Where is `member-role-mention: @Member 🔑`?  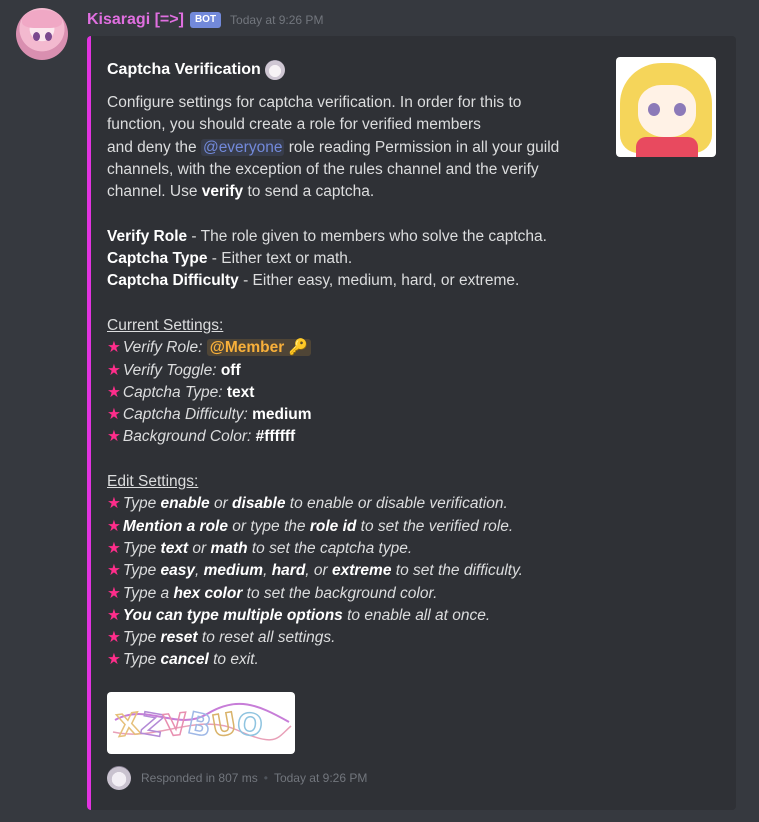
member-role-mention: @Member 🔑 is located at coordinates (258, 348).